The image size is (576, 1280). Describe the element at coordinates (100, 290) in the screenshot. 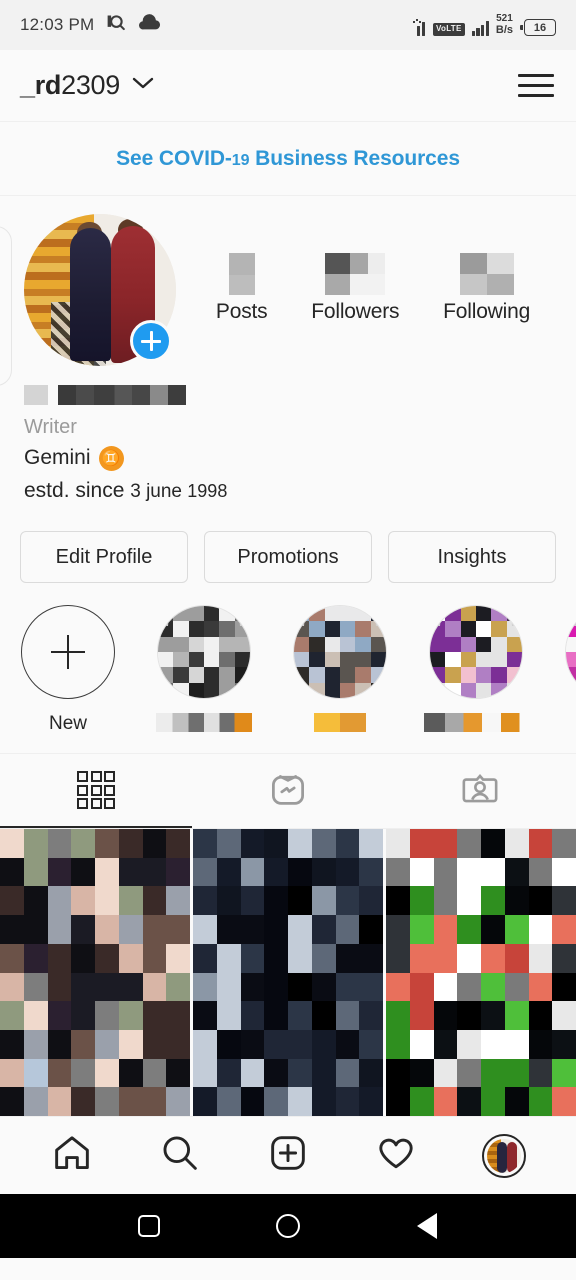

I see `avatar-container` at that location.